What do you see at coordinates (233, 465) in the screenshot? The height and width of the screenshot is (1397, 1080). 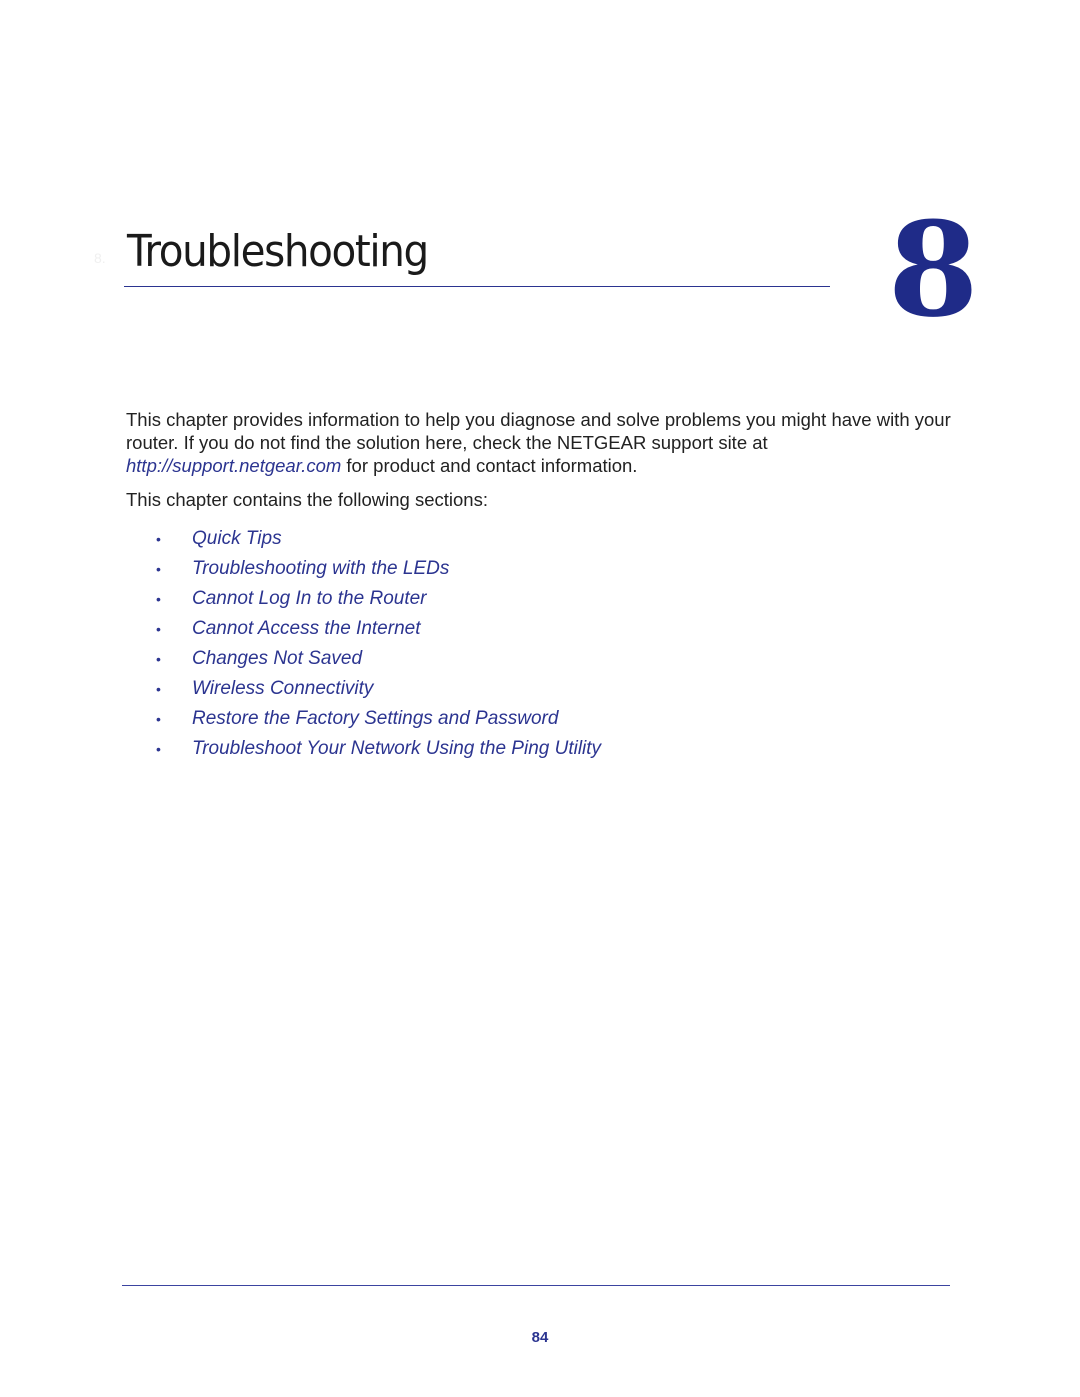 I see `support-link: http://support.netgear.com` at bounding box center [233, 465].